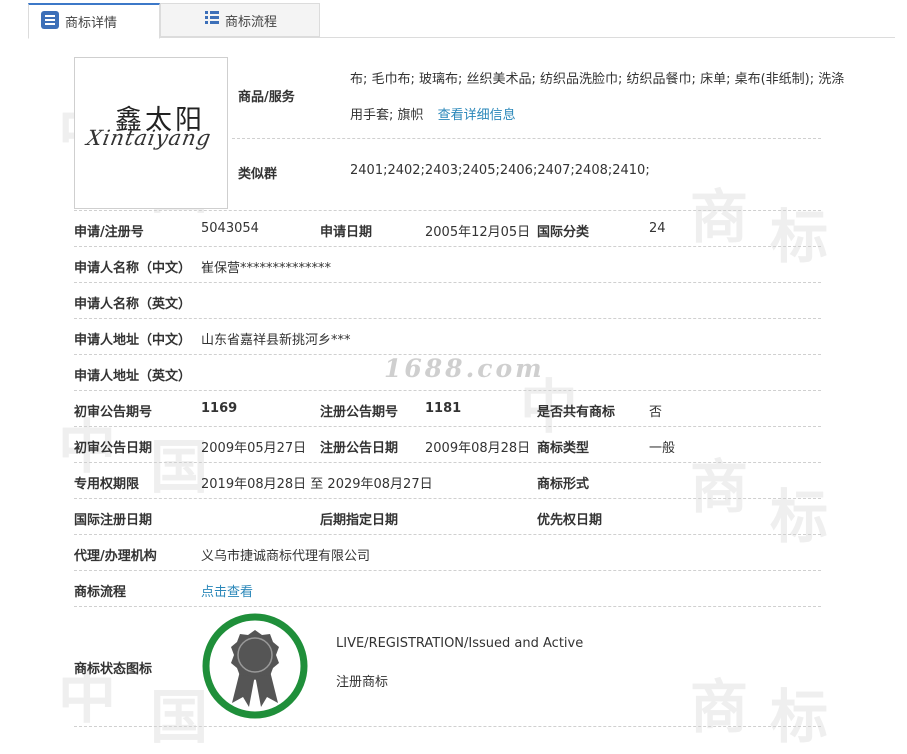  What do you see at coordinates (478, 448) in the screenshot?
I see `reg-date-value: 2009年08月28日` at bounding box center [478, 448].